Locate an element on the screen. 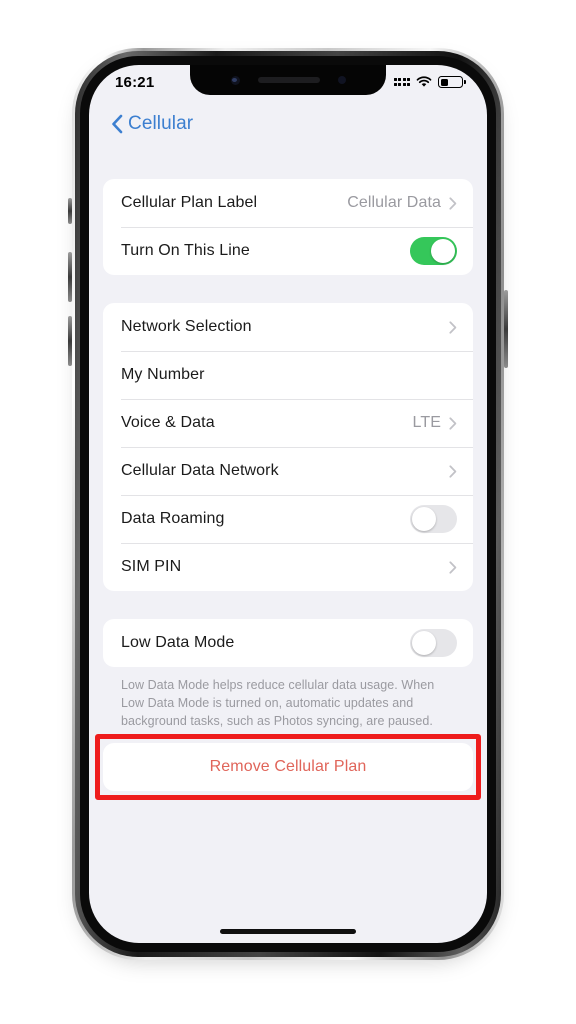 The height and width of the screenshot is (1024, 576). notch is located at coordinates (288, 80).